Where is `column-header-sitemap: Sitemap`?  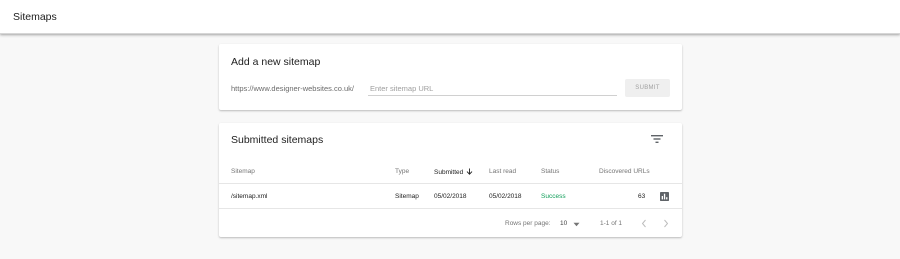 column-header-sitemap: Sitemap is located at coordinates (243, 171).